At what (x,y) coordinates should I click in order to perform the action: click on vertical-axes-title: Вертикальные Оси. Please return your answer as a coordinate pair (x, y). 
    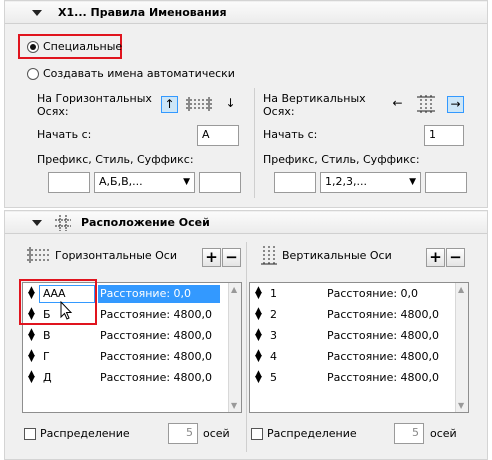
    Looking at the image, I should click on (337, 255).